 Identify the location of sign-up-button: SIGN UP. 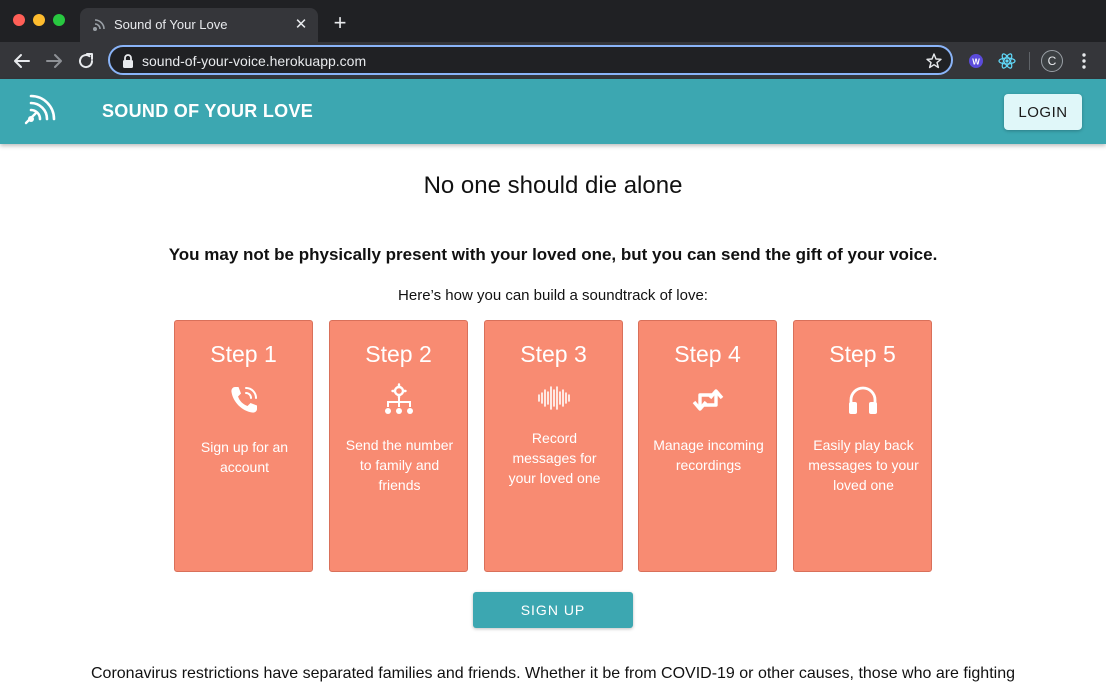
(553, 610).